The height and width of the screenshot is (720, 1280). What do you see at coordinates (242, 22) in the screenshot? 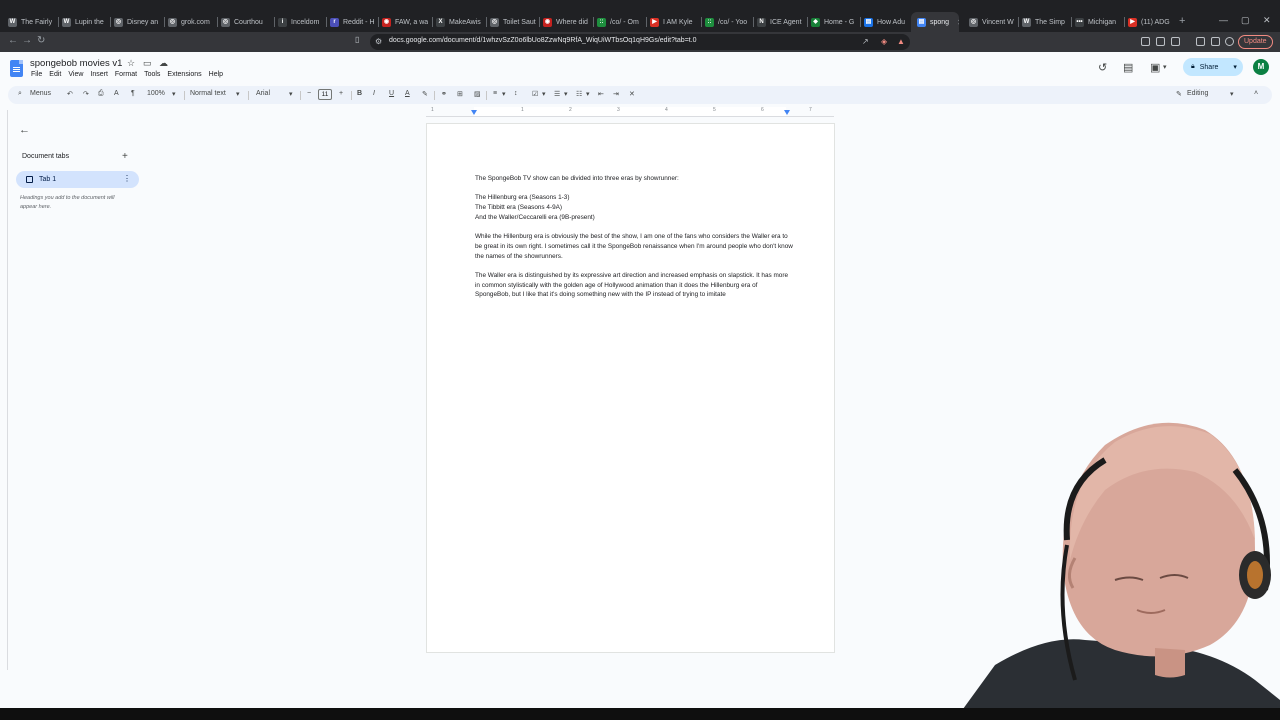
I see `browser-tab: ◎ Courthou` at bounding box center [242, 22].